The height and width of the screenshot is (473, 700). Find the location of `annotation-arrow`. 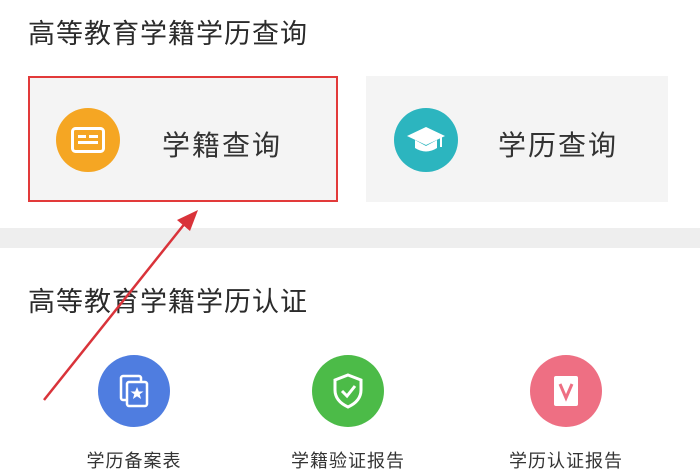

annotation-arrow is located at coordinates (120, 305).